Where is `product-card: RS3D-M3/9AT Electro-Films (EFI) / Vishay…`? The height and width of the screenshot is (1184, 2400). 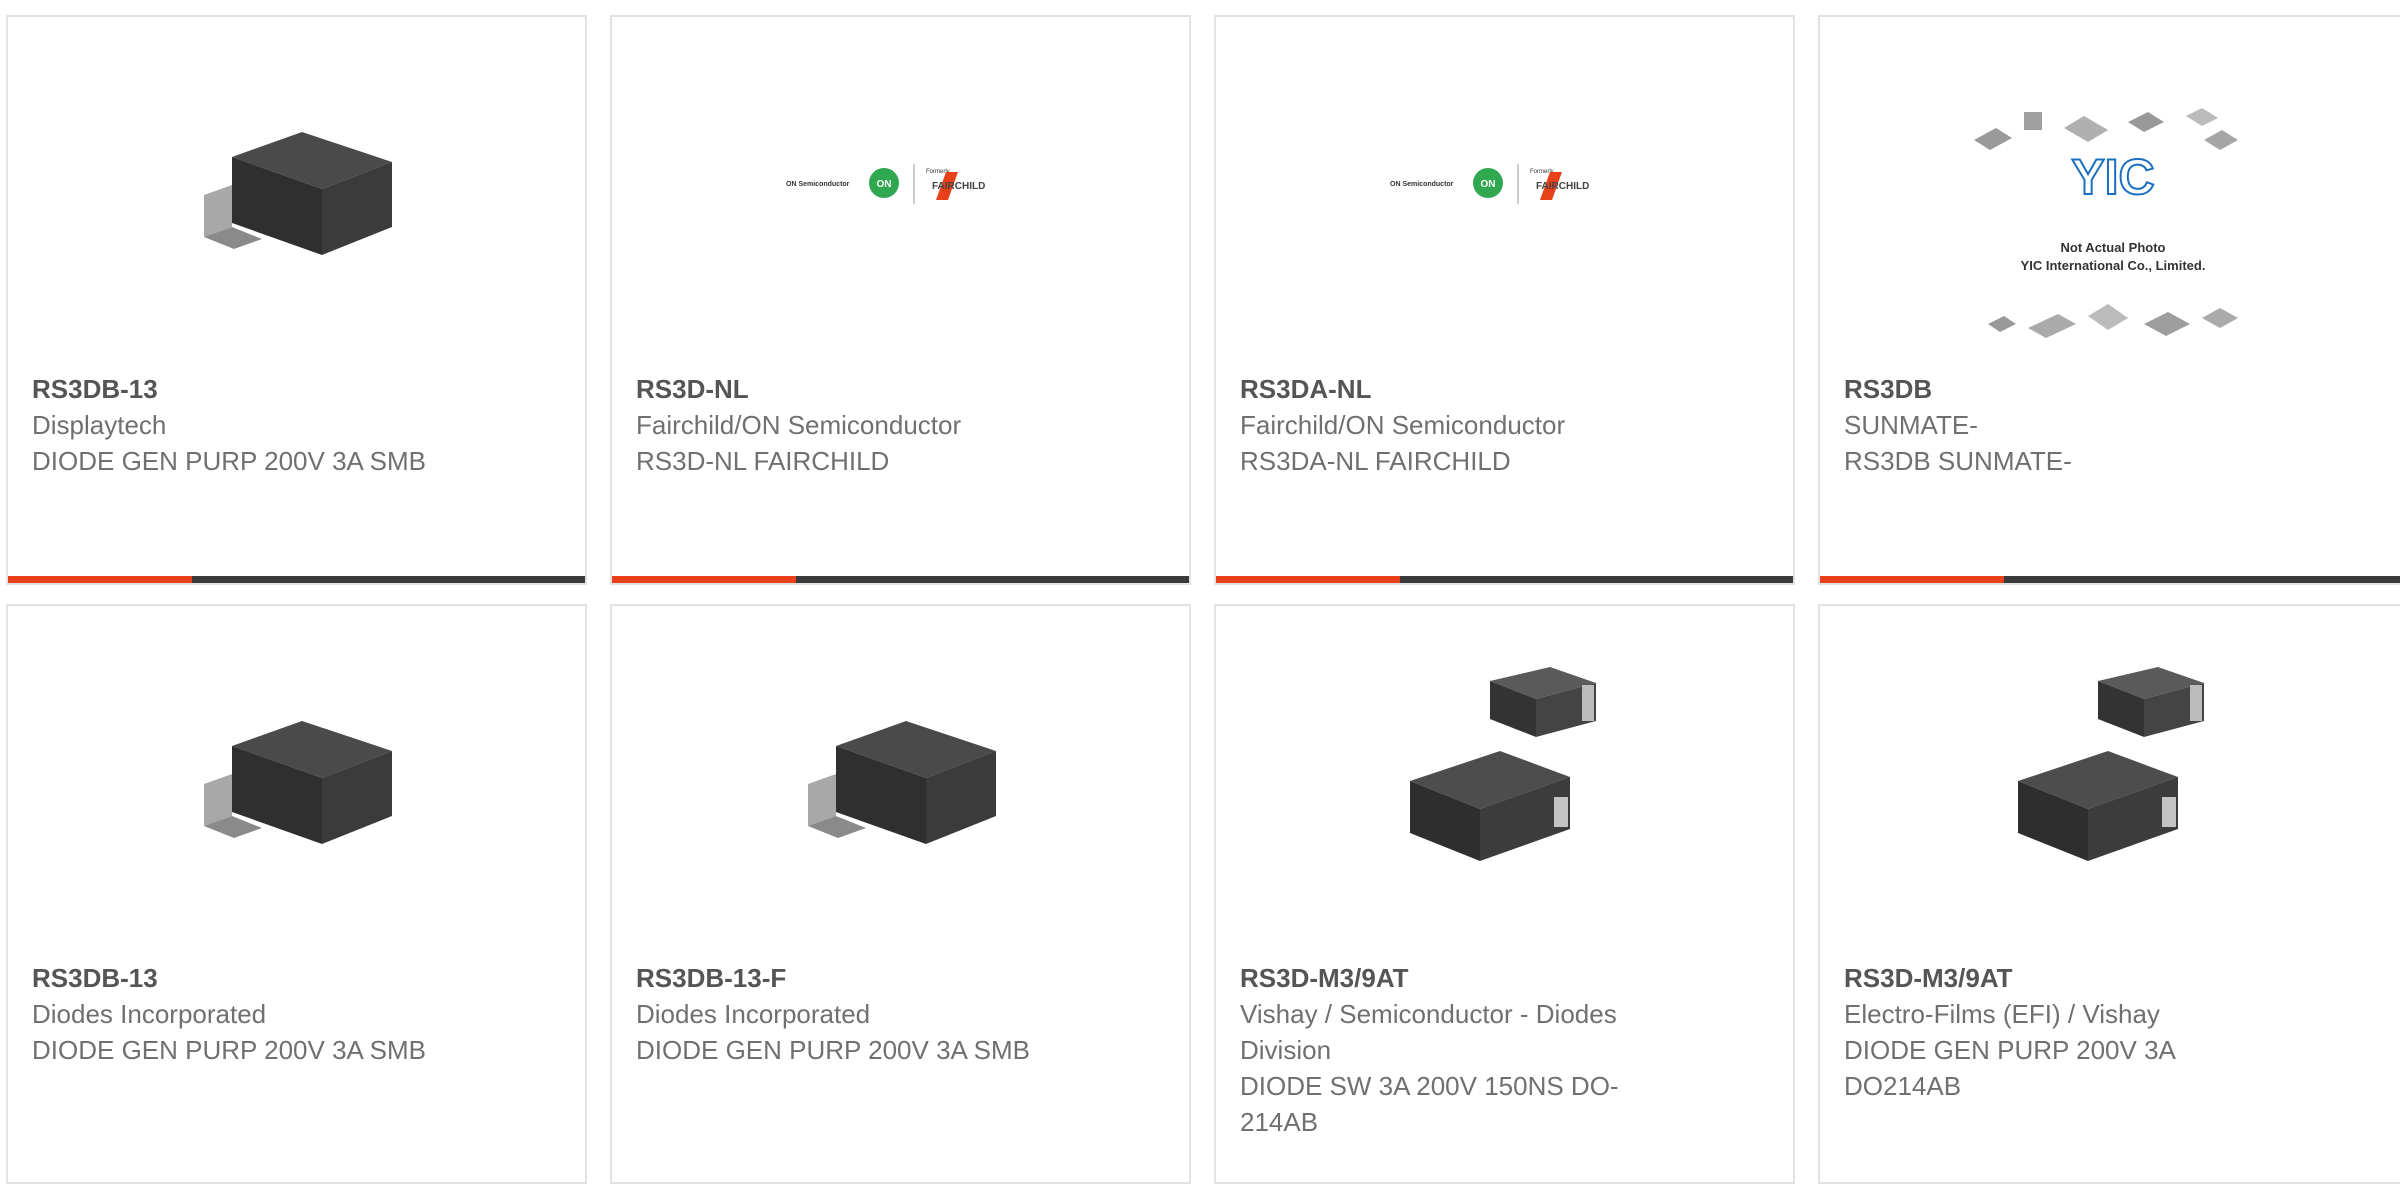 product-card: RS3D-M3/9AT Electro-Films (EFI) / Vishay… is located at coordinates (2109, 894).